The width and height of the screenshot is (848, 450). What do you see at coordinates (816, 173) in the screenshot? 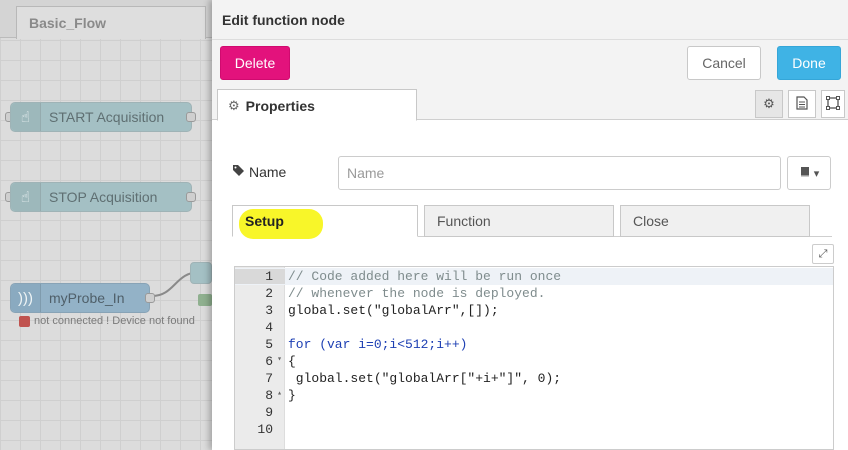
I see `caret-down-icon: ▾` at bounding box center [816, 173].